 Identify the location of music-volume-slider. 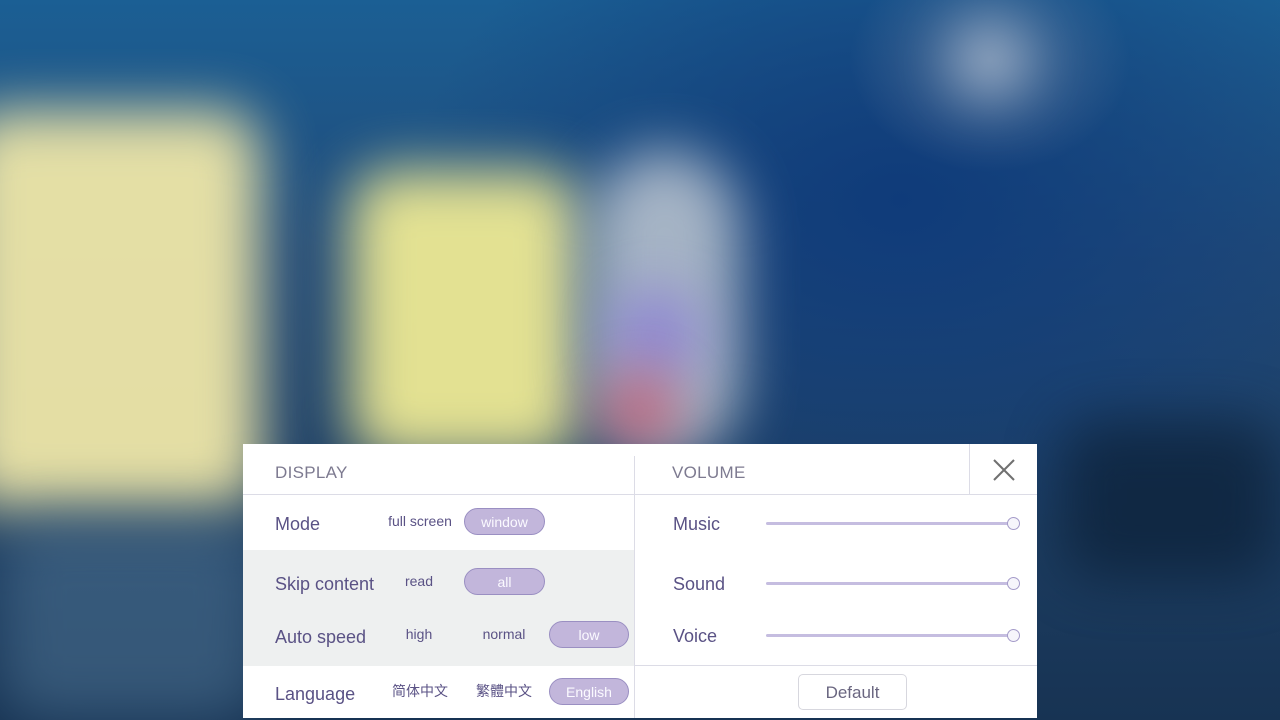
(893, 524).